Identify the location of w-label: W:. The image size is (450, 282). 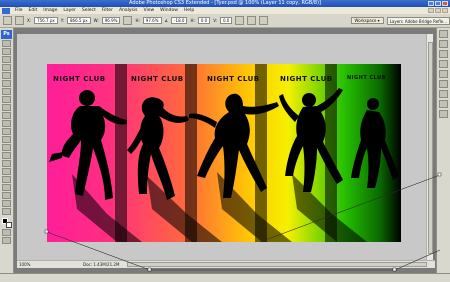
(96, 20).